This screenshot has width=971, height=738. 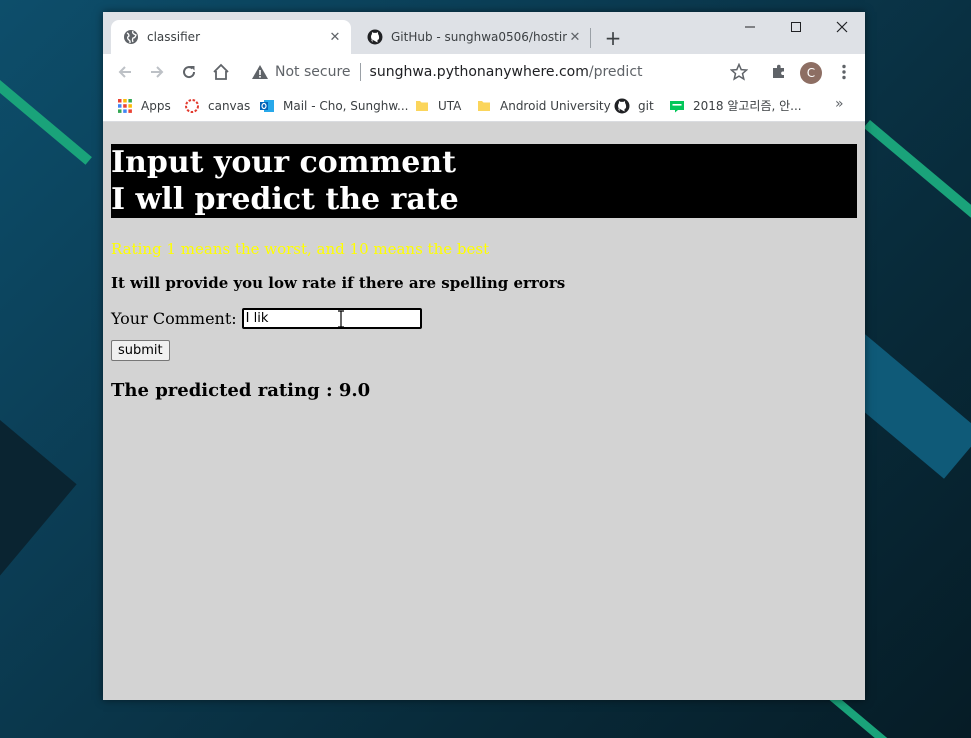 I want to click on puzzle-icon, so click(x=778, y=71).